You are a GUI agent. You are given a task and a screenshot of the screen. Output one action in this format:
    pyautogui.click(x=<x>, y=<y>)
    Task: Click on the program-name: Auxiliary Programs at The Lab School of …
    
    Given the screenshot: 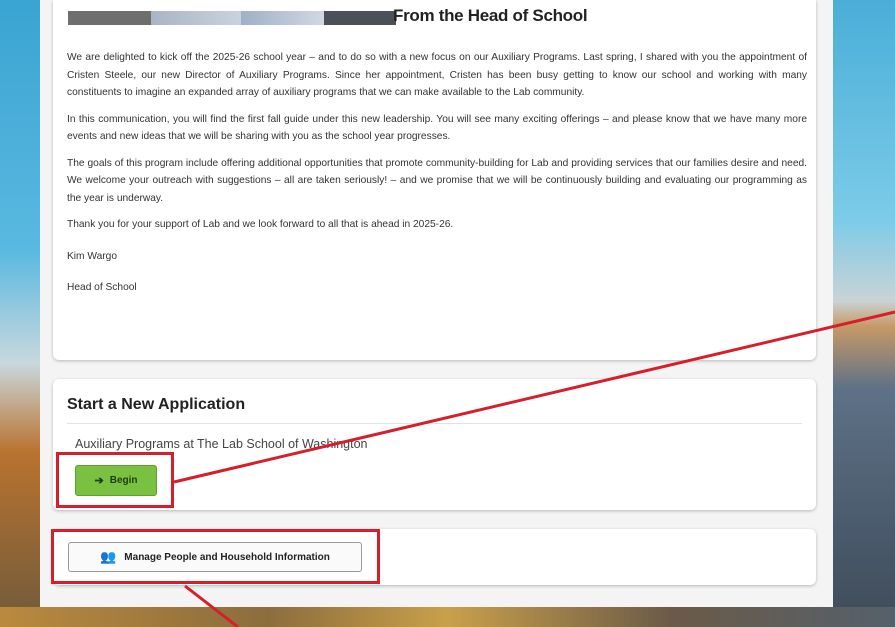 What is the action you would take?
    pyautogui.click(x=221, y=444)
    